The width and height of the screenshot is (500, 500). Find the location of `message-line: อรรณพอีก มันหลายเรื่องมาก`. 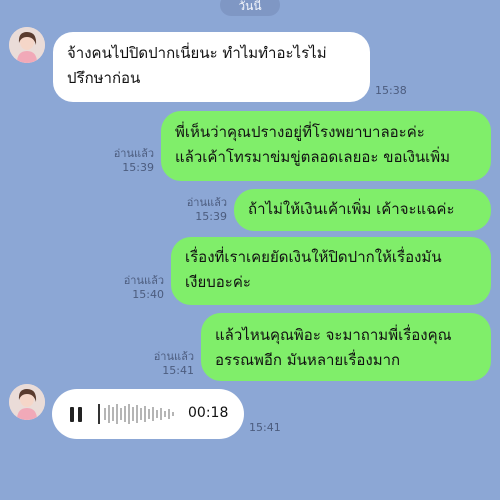

message-line: อรรณพอีก มันหลายเรื่องมาก is located at coordinates (308, 360).